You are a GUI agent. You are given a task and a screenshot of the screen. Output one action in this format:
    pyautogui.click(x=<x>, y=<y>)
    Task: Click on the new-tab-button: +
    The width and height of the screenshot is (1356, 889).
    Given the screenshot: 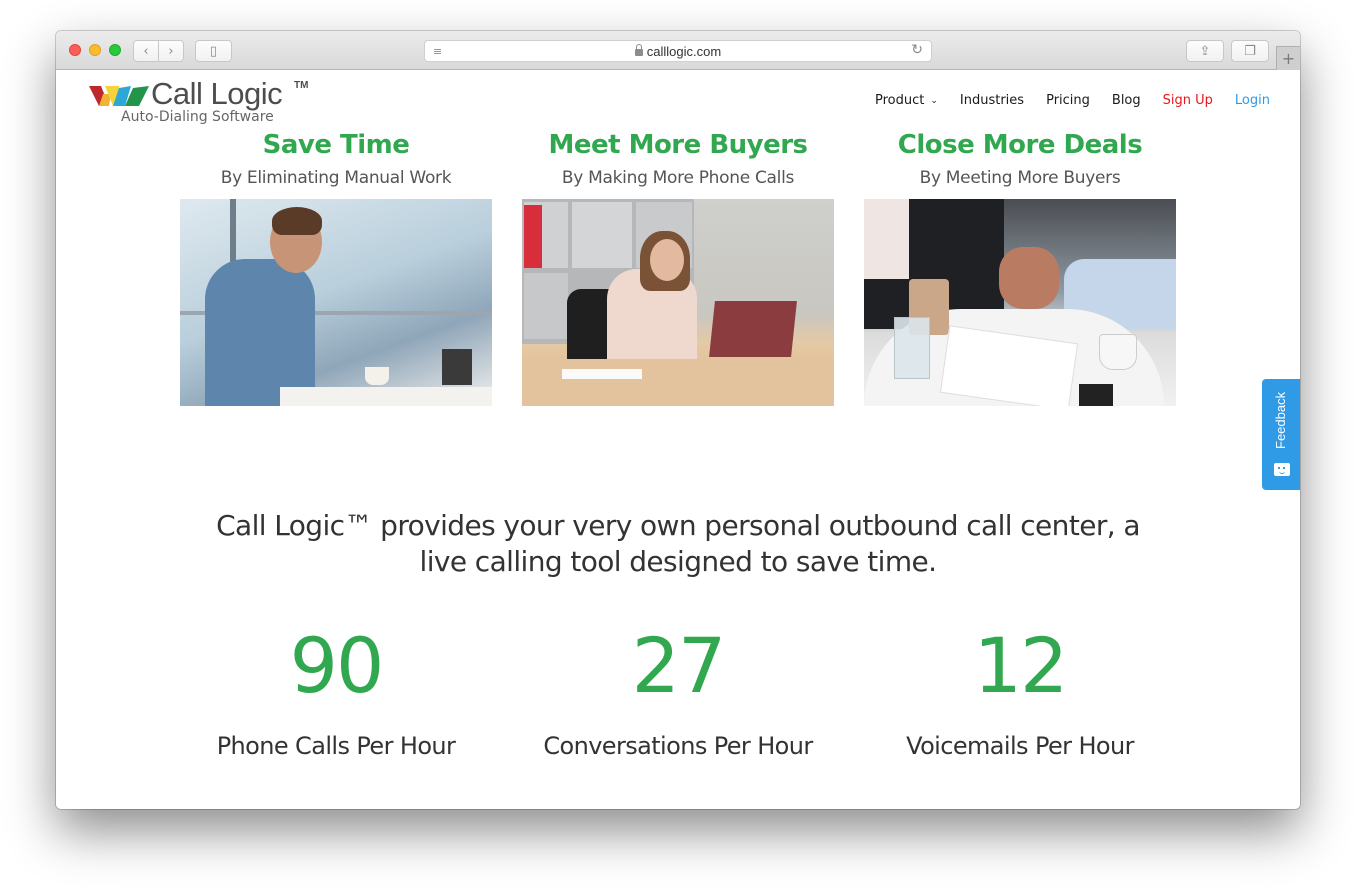 What is the action you would take?
    pyautogui.click(x=1288, y=58)
    